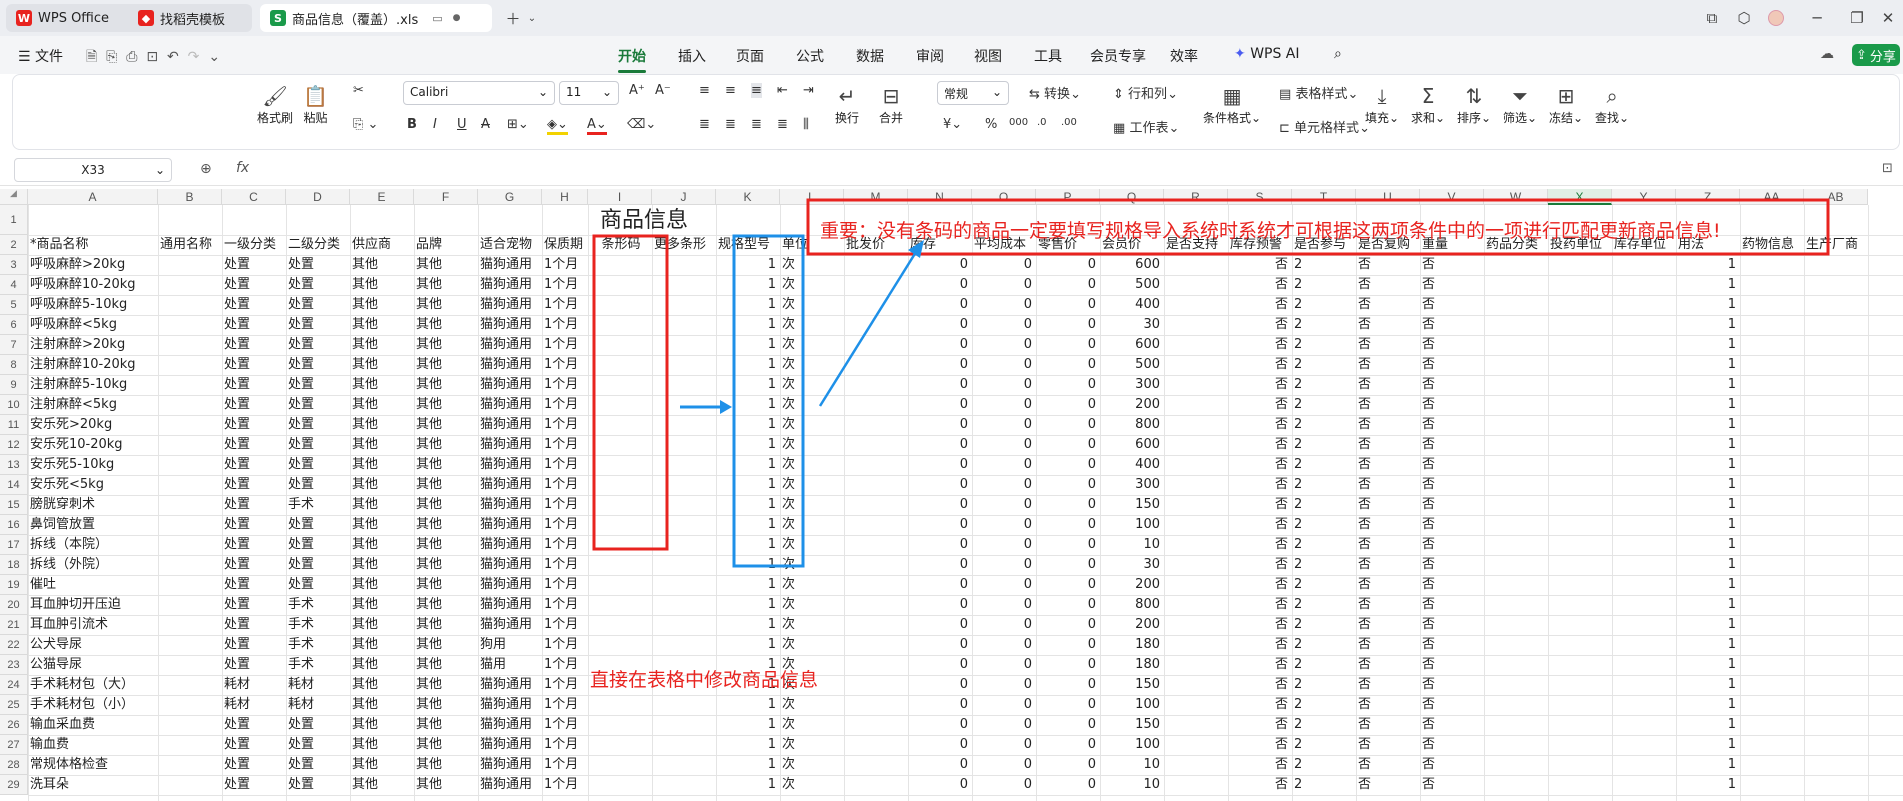 The width and height of the screenshot is (1903, 801). What do you see at coordinates (93, 325) in the screenshot?
I see `table-cell: 呼吸麻醉<5kg` at bounding box center [93, 325].